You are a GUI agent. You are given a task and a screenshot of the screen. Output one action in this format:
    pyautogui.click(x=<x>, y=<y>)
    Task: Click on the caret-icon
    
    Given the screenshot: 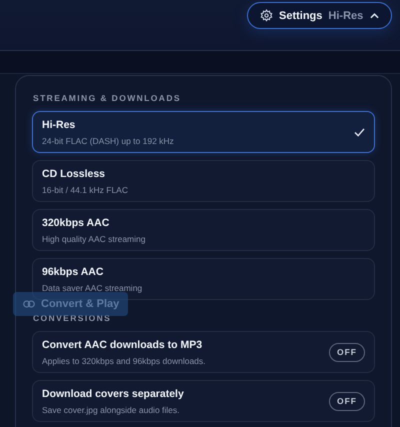 What is the action you would take?
    pyautogui.click(x=374, y=15)
    